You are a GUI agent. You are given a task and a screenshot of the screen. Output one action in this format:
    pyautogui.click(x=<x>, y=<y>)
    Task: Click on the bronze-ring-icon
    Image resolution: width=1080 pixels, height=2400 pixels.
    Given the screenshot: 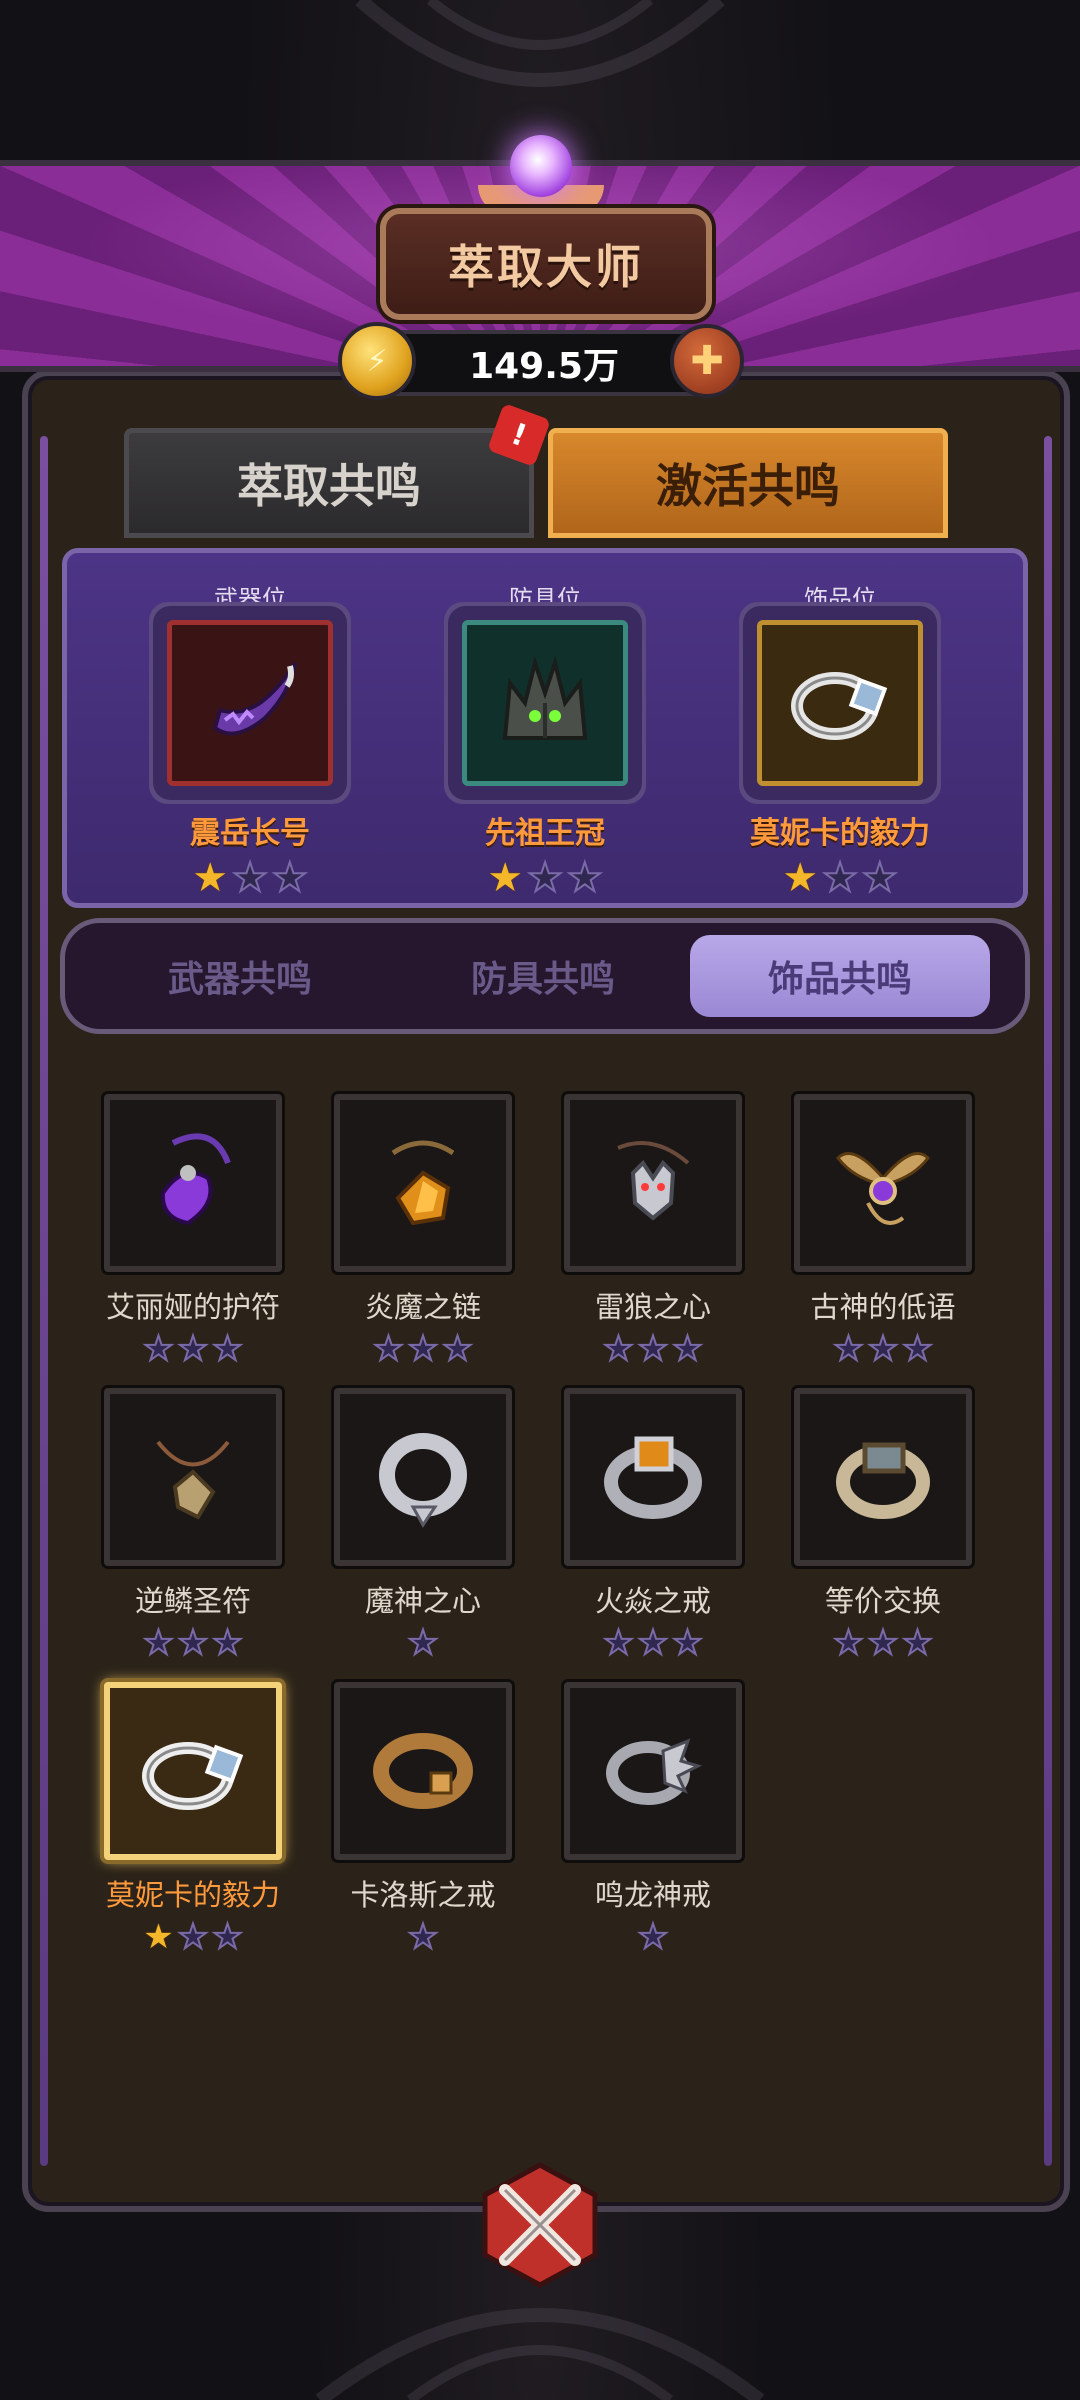 What is the action you would take?
    pyautogui.click(x=423, y=1771)
    